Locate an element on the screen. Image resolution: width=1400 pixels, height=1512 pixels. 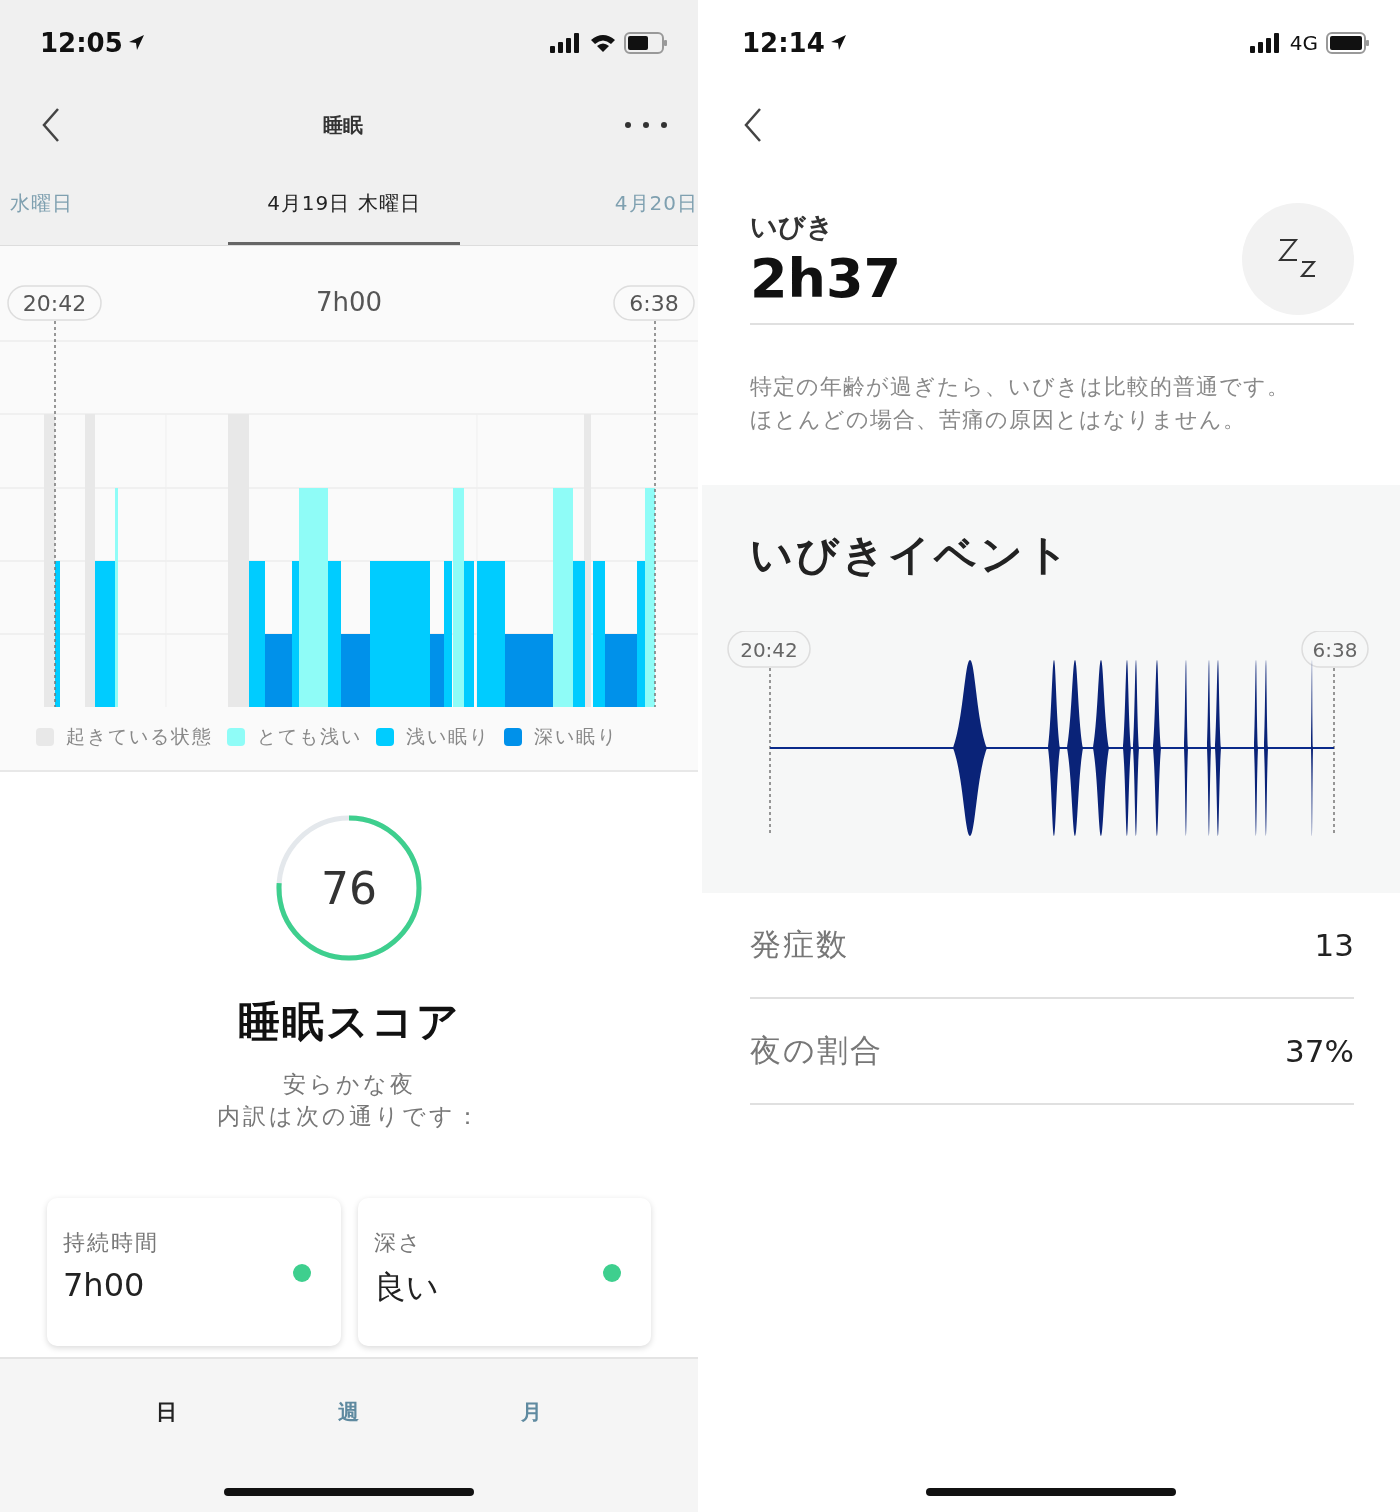
period-tab: 日 is located at coordinates (166, 1412).